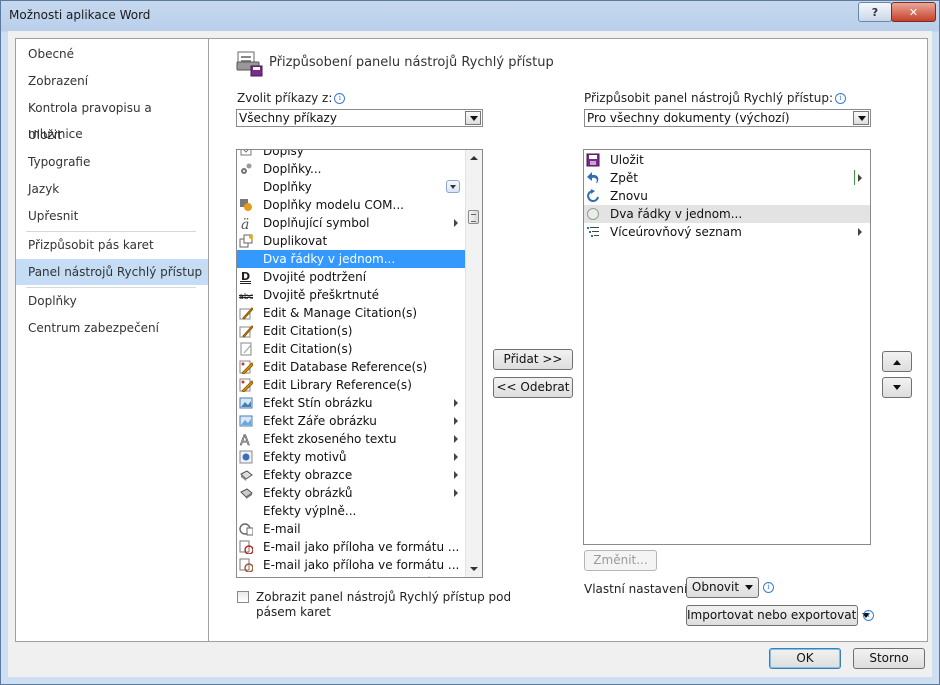  What do you see at coordinates (897, 387) in the screenshot?
I see `move-down-button` at bounding box center [897, 387].